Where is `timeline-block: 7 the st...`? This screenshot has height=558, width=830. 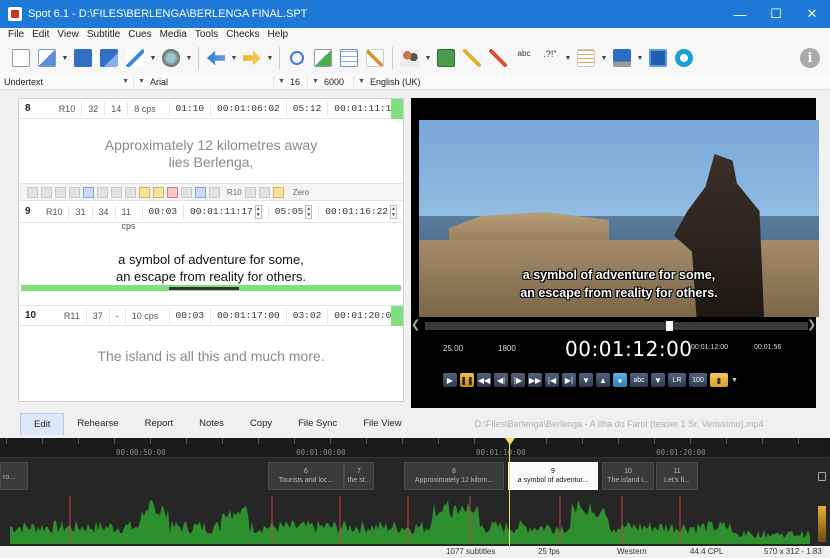 timeline-block: 7 the st... is located at coordinates (359, 476).